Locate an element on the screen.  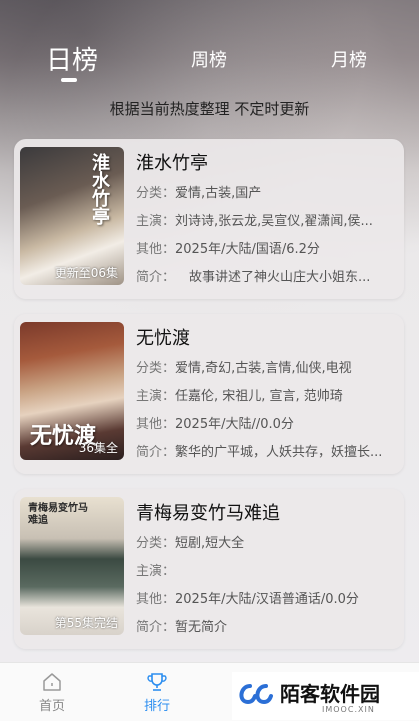
other-row: 其他：2025年/大陆//0.0分 is located at coordinates (215, 424).